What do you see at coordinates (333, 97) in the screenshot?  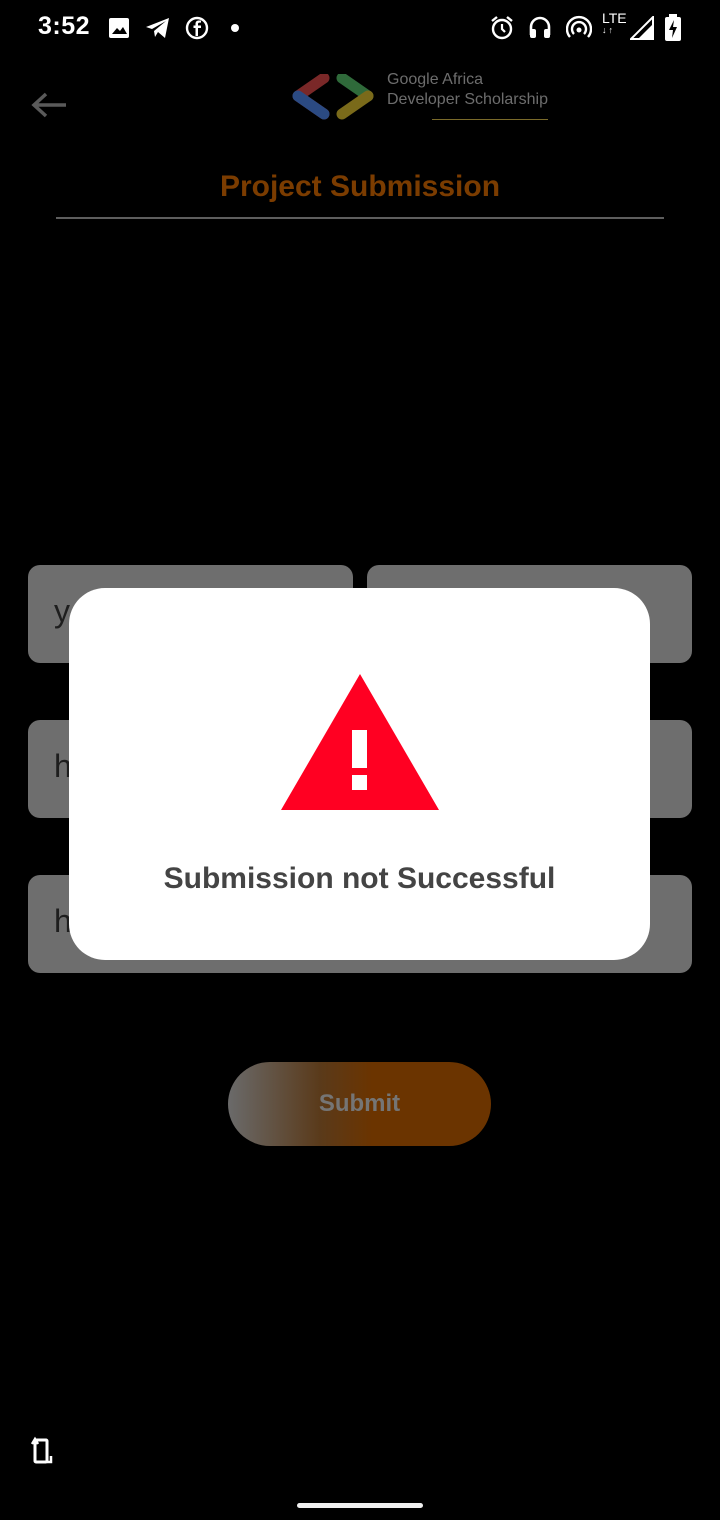 I see `brackets-logo-icon` at bounding box center [333, 97].